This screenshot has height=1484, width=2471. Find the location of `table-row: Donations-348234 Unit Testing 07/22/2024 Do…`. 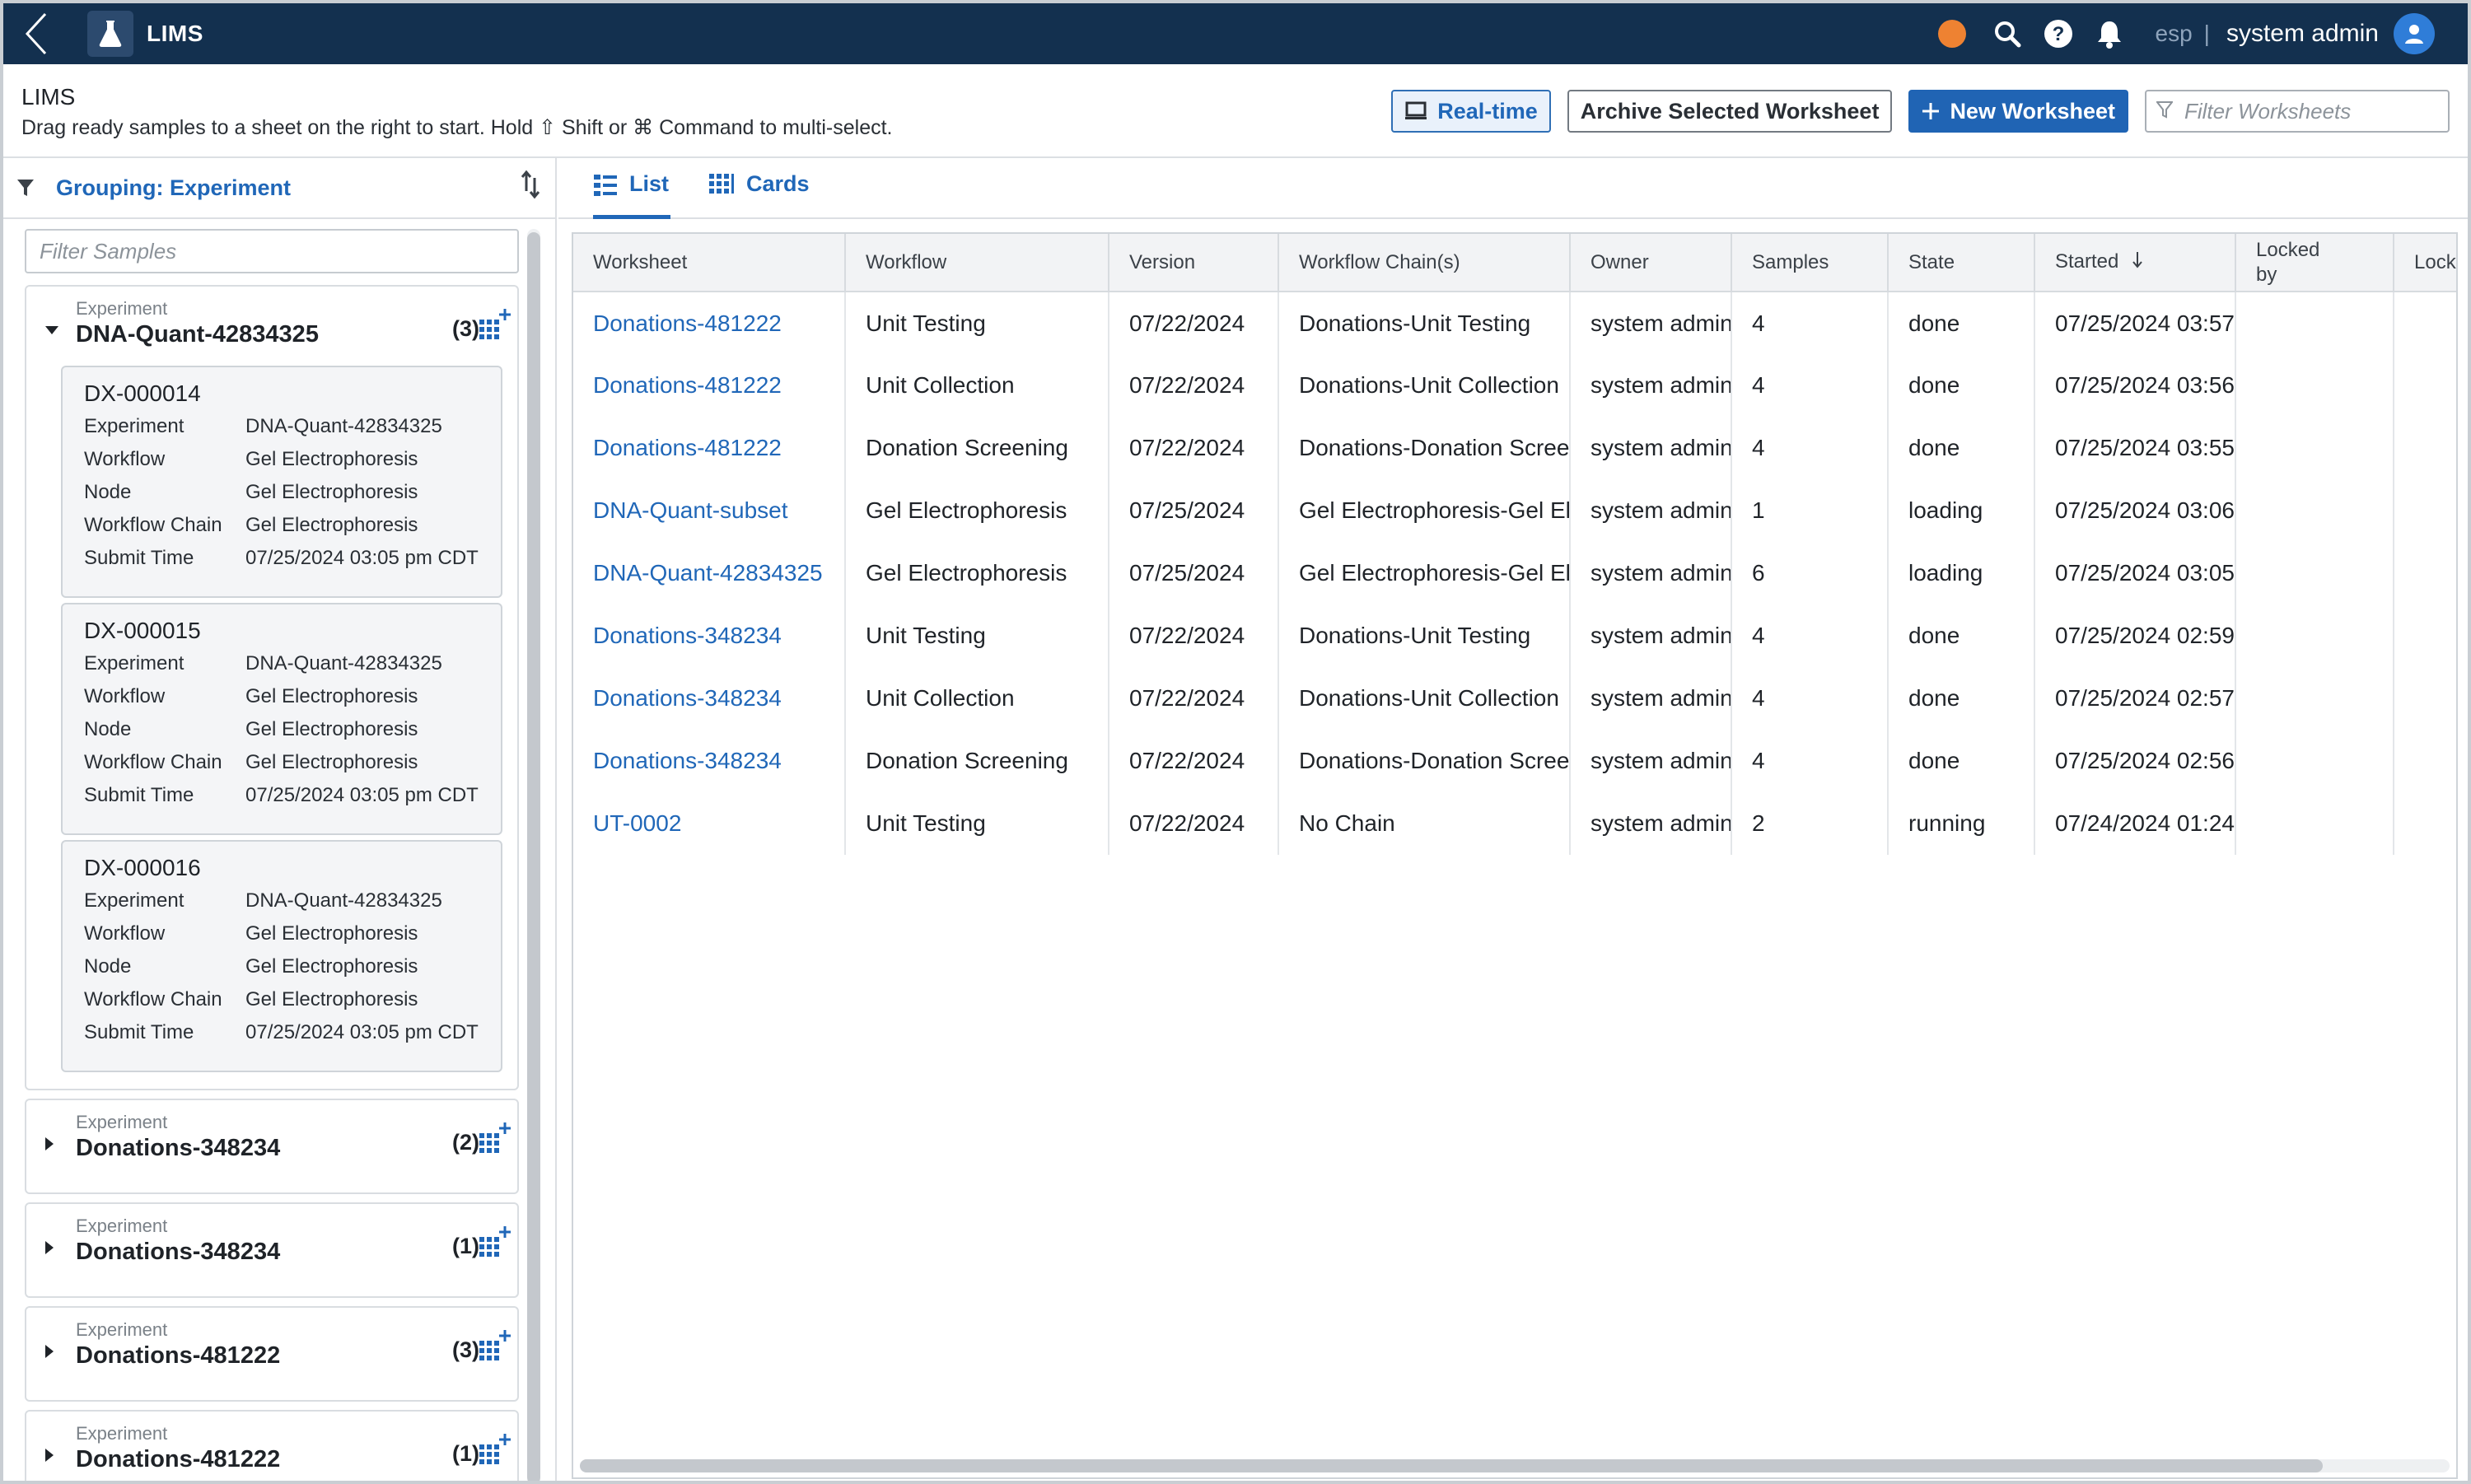

table-row: Donations-348234 Unit Testing 07/22/2024 Do… is located at coordinates (1514, 635).